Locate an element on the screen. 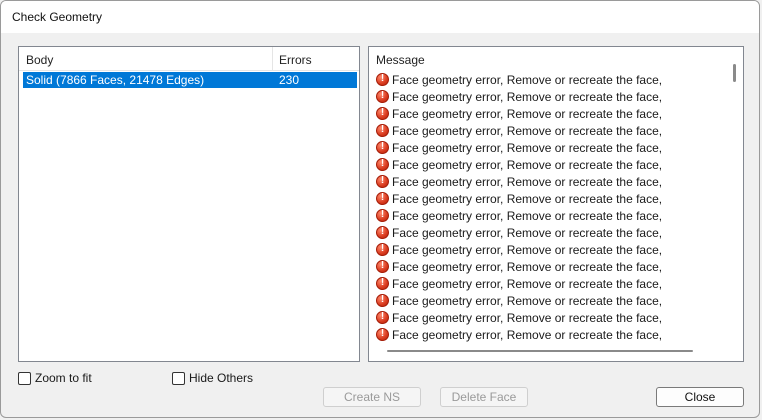  window-title: Check Geometry is located at coordinates (57, 17).